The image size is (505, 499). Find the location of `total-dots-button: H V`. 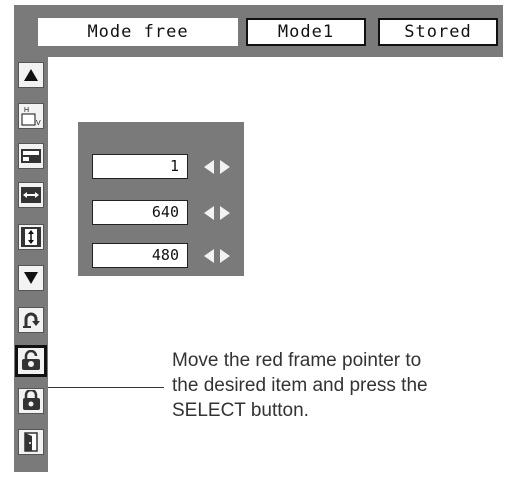

total-dots-button: H V is located at coordinates (31, 116).